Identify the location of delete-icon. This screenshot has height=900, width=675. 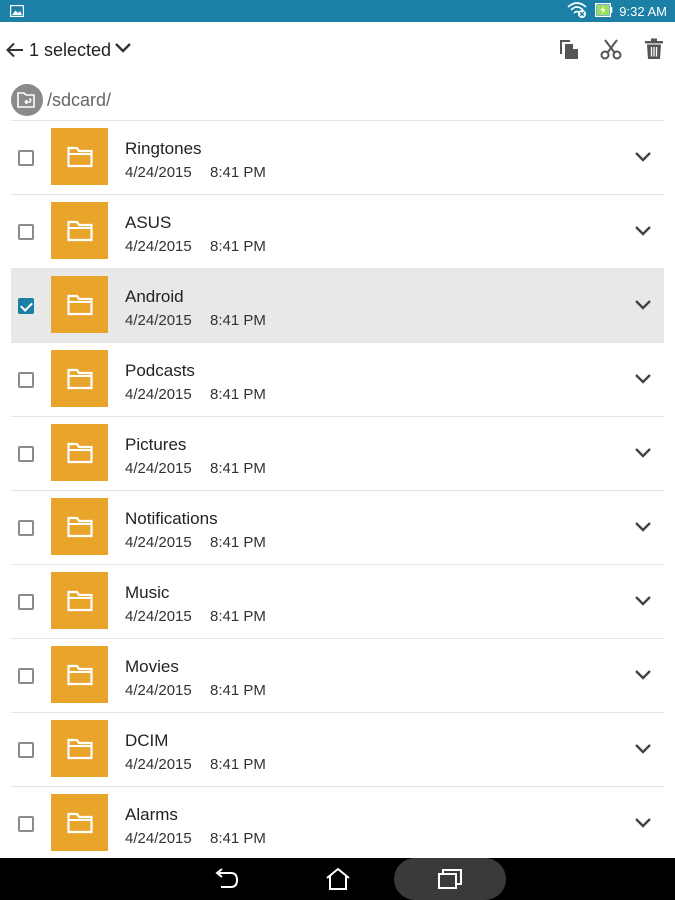
(654, 51).